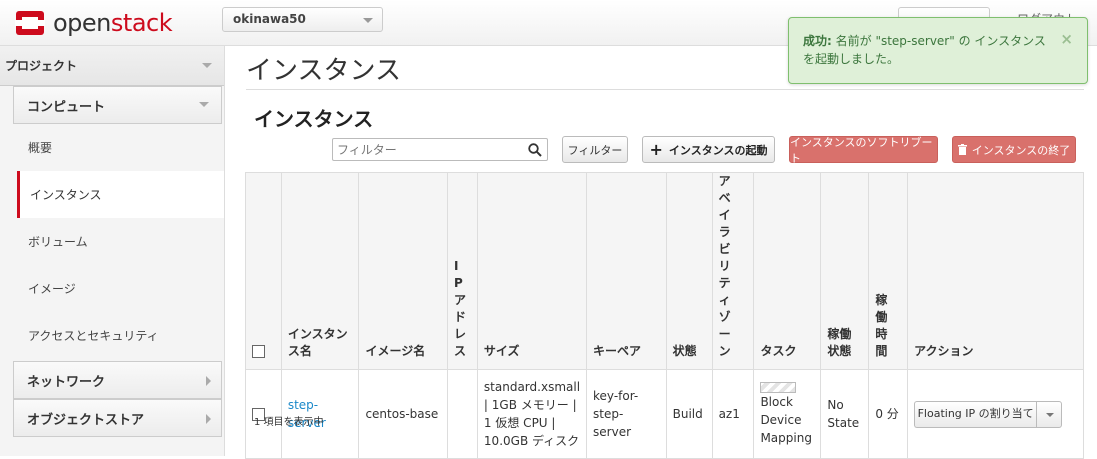  What do you see at coordinates (58, 242) in the screenshot?
I see `sidebar-item-label: ボリューム` at bounding box center [58, 242].